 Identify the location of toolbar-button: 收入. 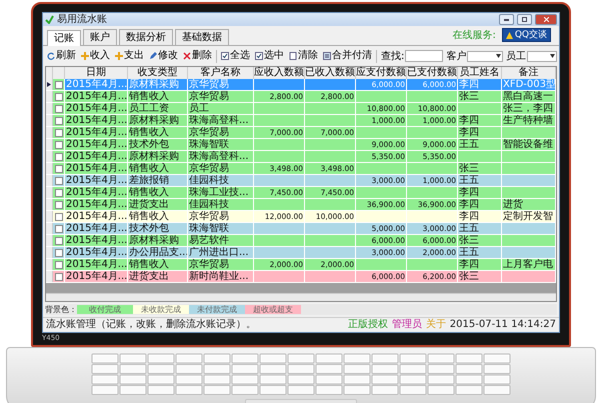
(95, 56).